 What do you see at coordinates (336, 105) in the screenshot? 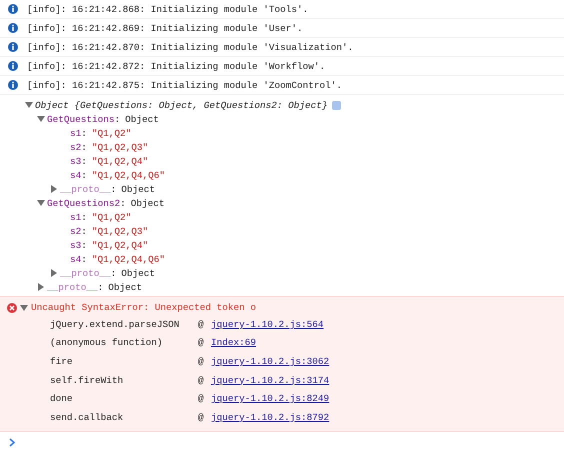
I see `info-badge-icon` at bounding box center [336, 105].